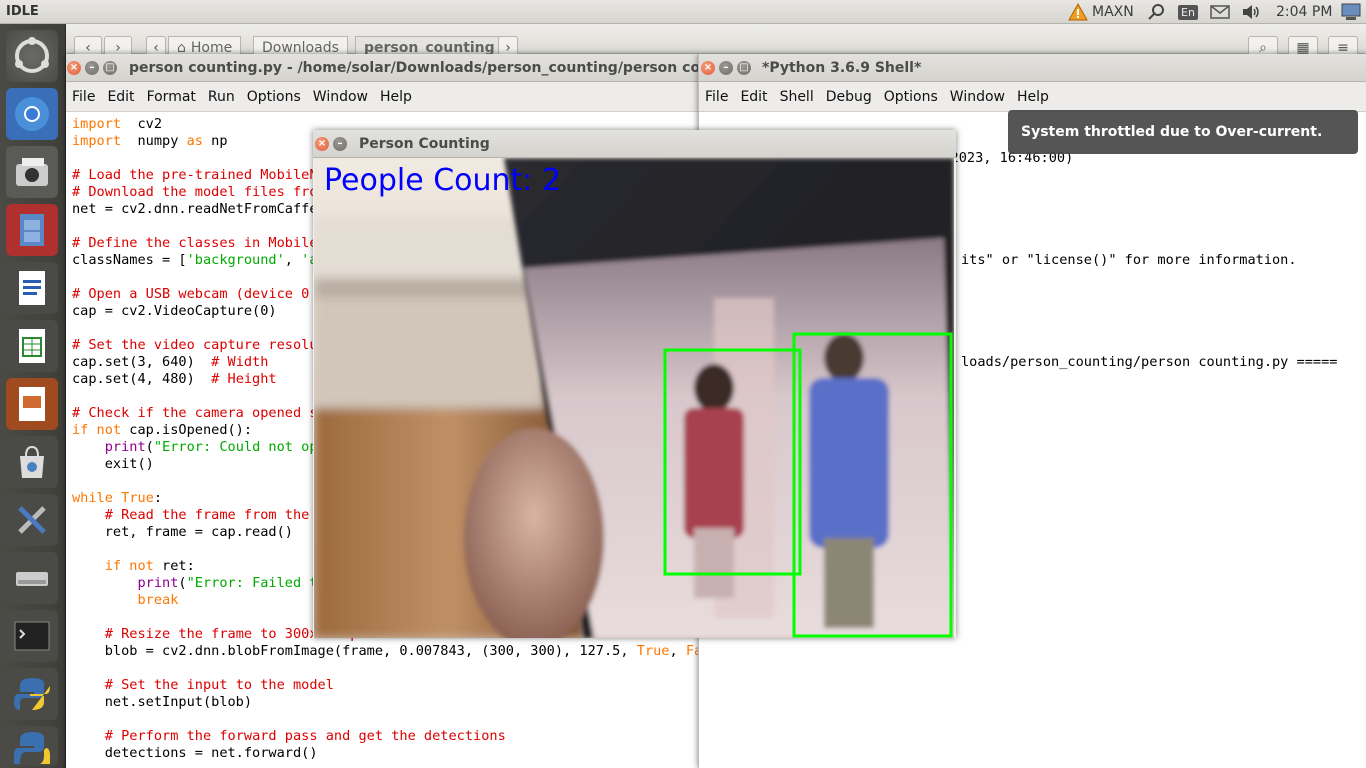 Image resolution: width=1366 pixels, height=768 pixels. I want to click on code-token: cap = cv2.VideoCapture(0), so click(174, 311).